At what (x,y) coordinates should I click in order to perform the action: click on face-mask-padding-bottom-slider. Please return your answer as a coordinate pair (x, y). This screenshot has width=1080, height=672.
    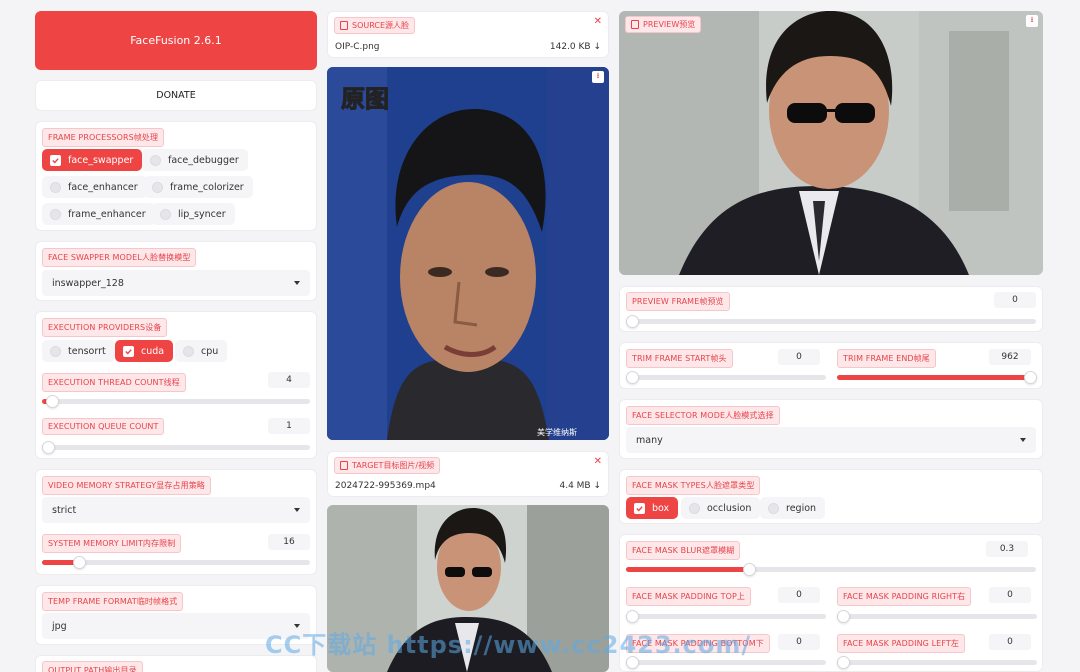
    Looking at the image, I should click on (726, 662).